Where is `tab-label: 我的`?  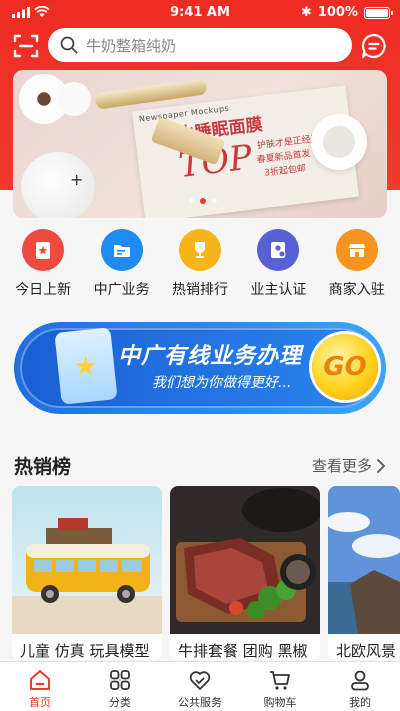
tab-label: 我的 is located at coordinates (360, 702).